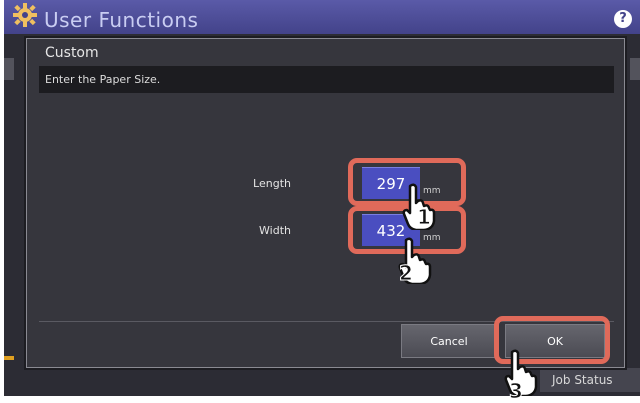 Image resolution: width=640 pixels, height=403 pixels. What do you see at coordinates (72, 53) in the screenshot?
I see `dialog-title: Custom` at bounding box center [72, 53].